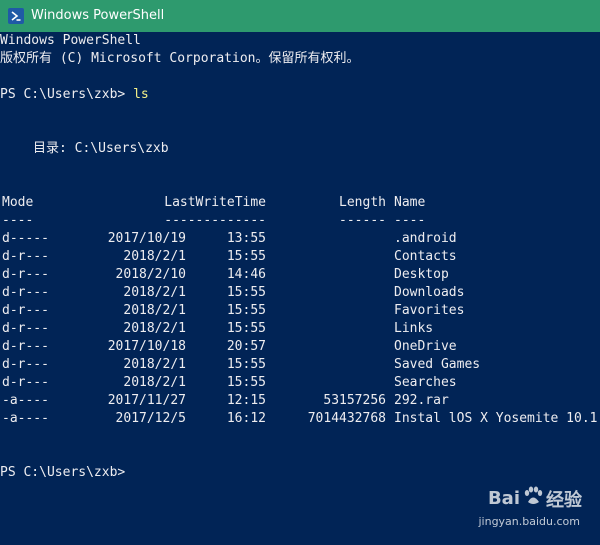 Image resolution: width=600 pixels, height=545 pixels. I want to click on row-name: 292.rar, so click(421, 400).